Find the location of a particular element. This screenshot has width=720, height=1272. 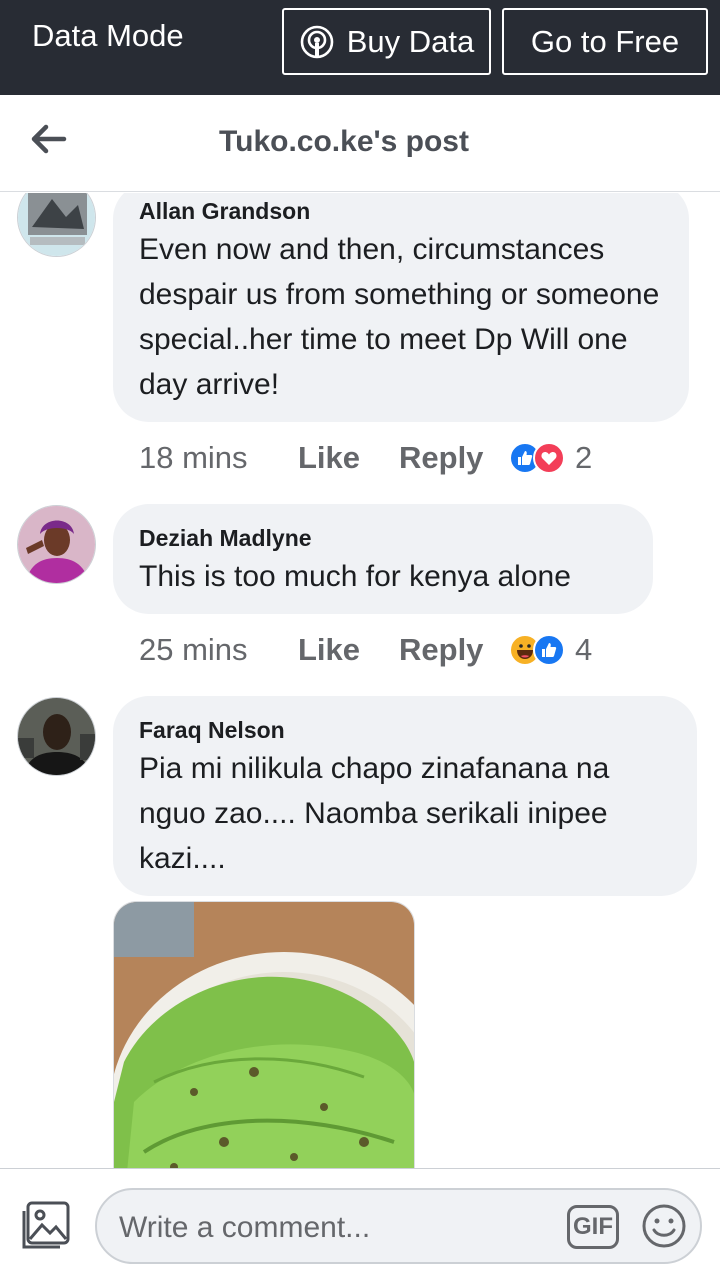

comment-actions: 18 mins Like Reply 2 is located at coordinates (365, 458).